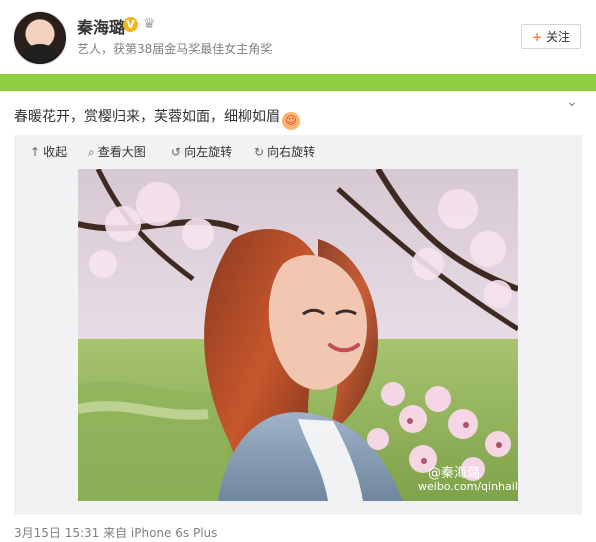  Describe the element at coordinates (147, 117) in the screenshot. I see `post-text-content: 春暖花开，赏樱归来，芙蓉如面，细柳如眉` at that location.